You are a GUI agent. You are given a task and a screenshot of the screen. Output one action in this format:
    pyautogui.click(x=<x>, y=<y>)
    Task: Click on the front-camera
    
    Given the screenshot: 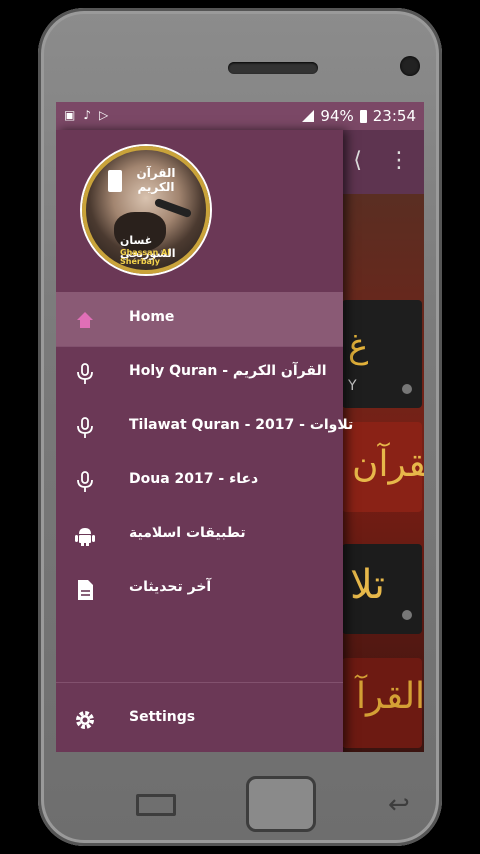 What is the action you would take?
    pyautogui.click(x=410, y=66)
    